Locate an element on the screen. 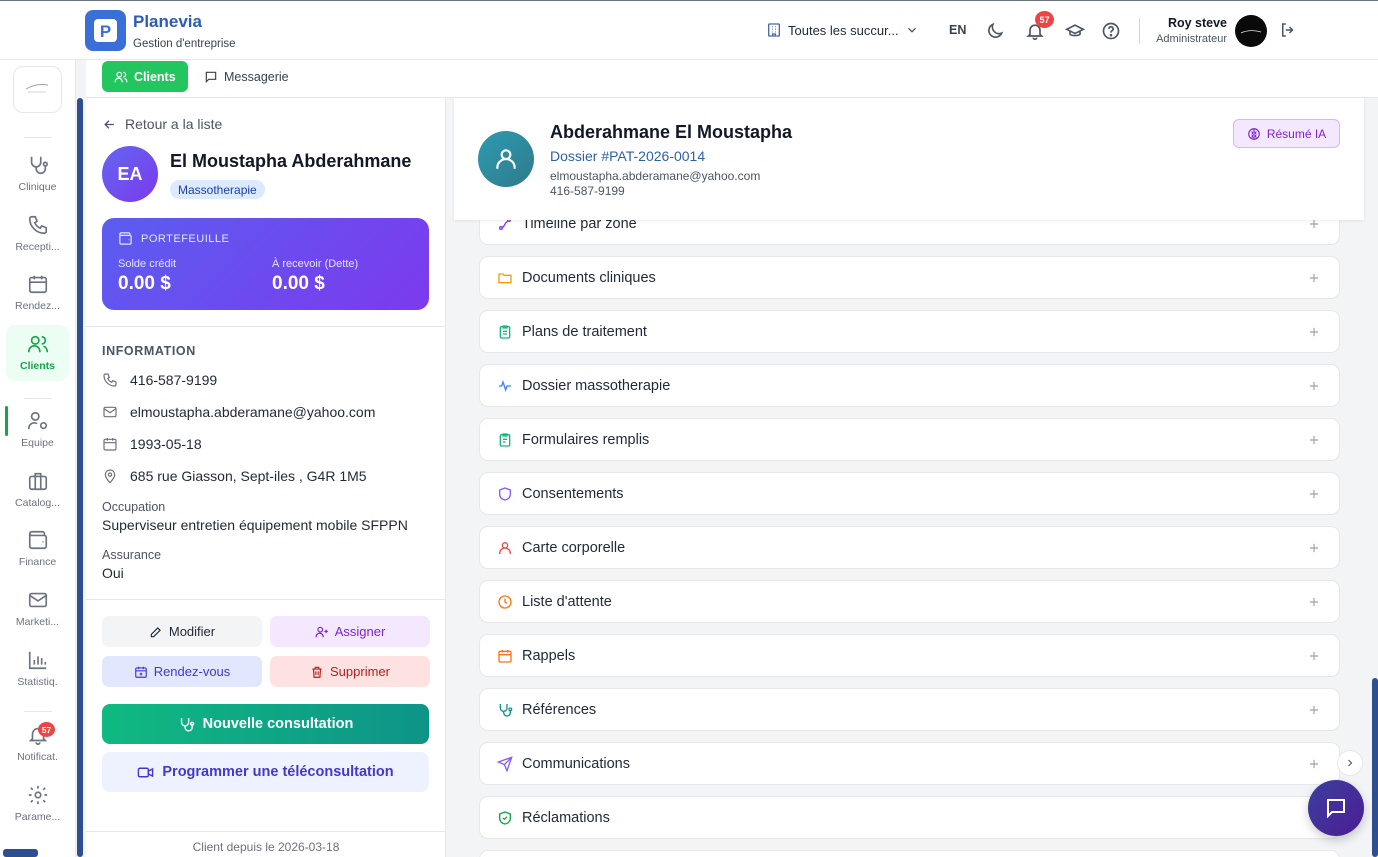 This screenshot has height=857, width=1378. building-icon is located at coordinates (774, 30).